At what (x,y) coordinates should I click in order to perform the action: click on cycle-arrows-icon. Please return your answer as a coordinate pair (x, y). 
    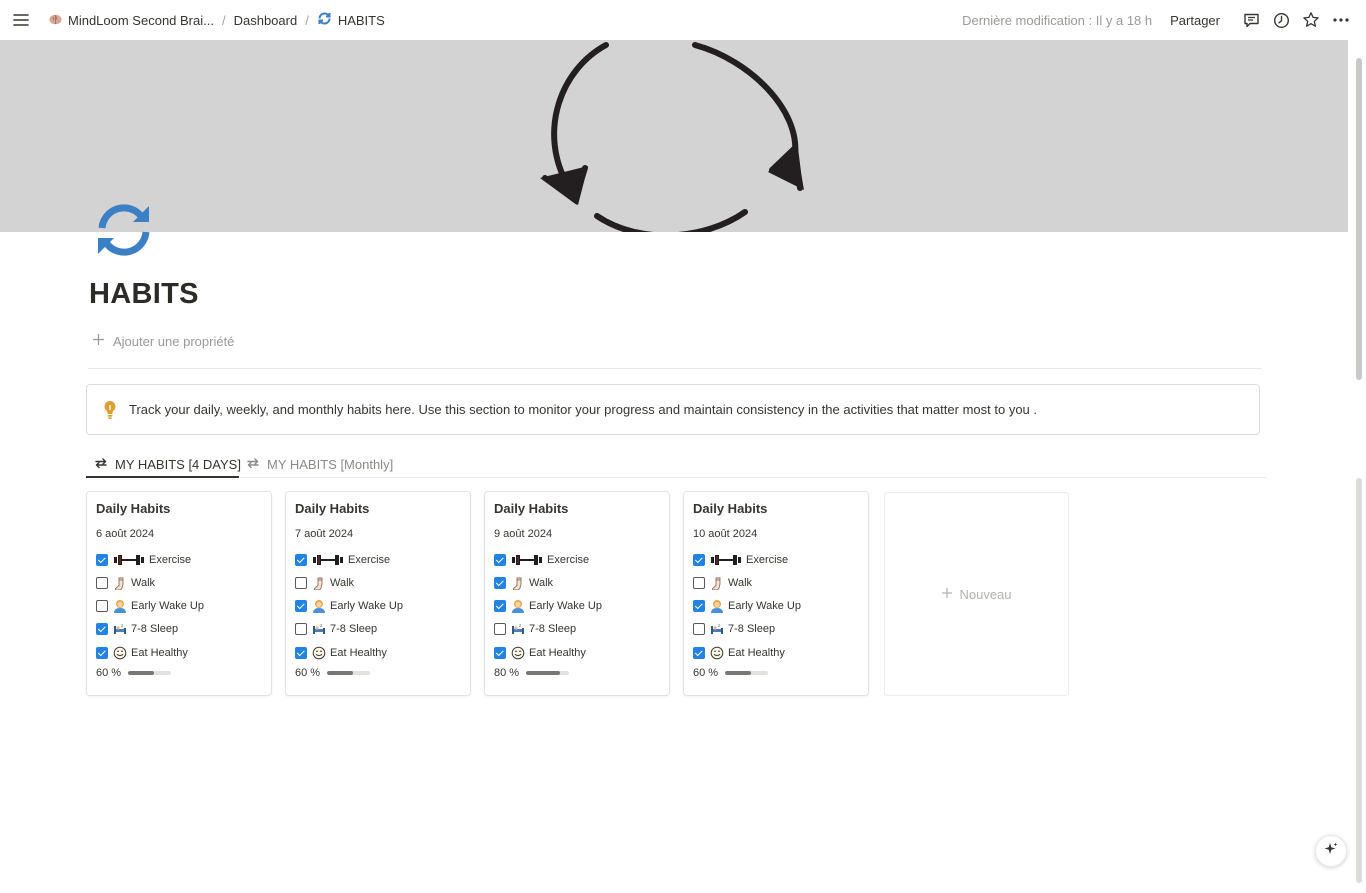
    Looking at the image, I should click on (672, 137).